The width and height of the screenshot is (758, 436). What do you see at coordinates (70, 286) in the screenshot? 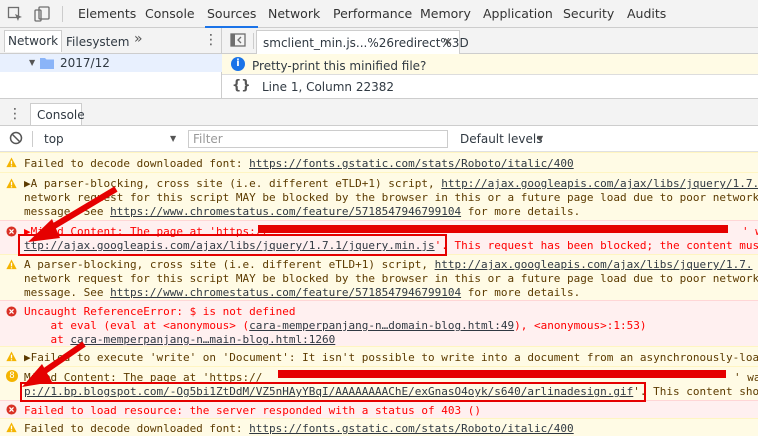
I see `annotation-arrows` at bounding box center [70, 286].